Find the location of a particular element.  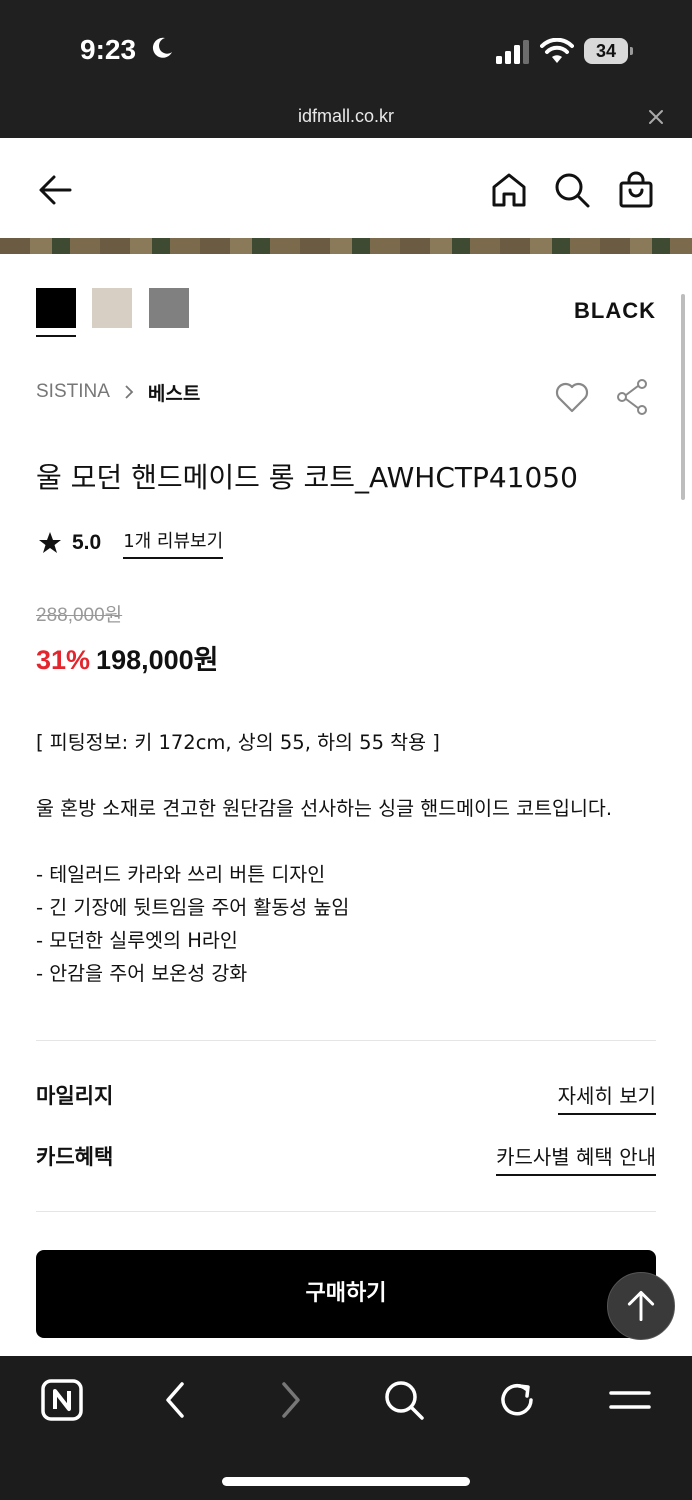

scroll-to-top-button is located at coordinates (641, 1306).